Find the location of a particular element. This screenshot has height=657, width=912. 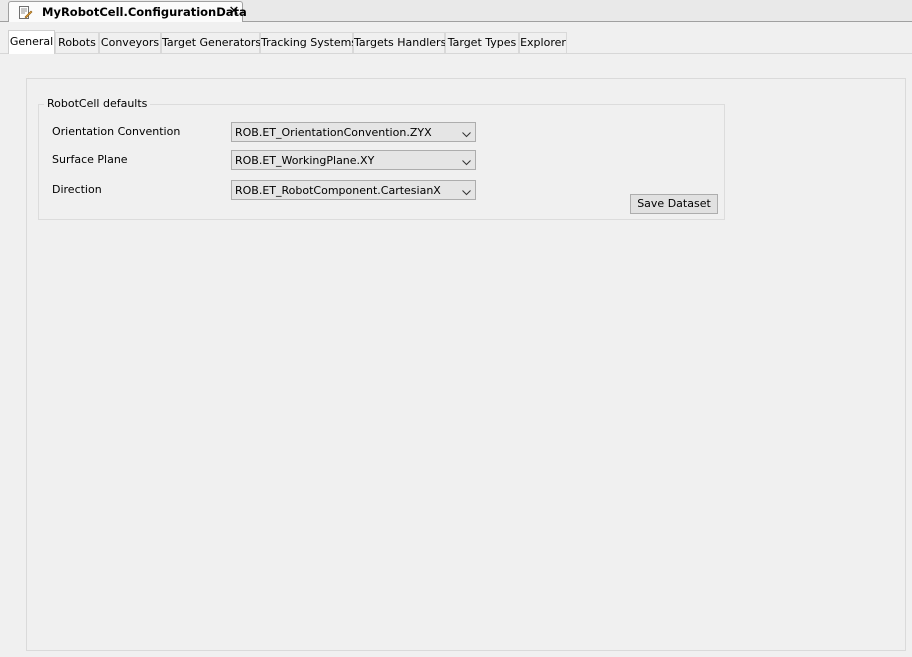

surface-plane-label: Surface Plane is located at coordinates (90, 159).